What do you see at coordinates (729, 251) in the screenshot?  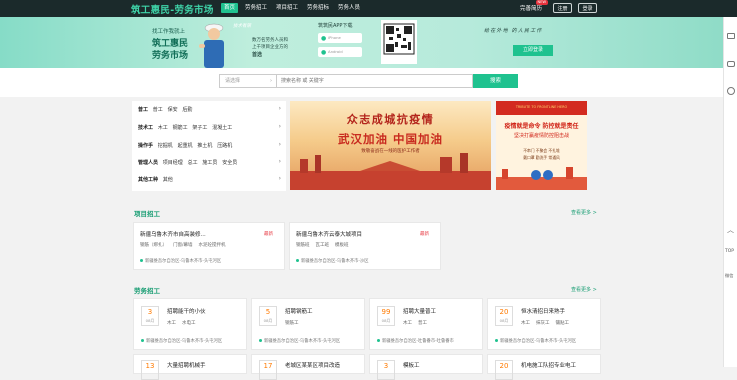 I see `back-to-top-button: TOP` at bounding box center [729, 251].